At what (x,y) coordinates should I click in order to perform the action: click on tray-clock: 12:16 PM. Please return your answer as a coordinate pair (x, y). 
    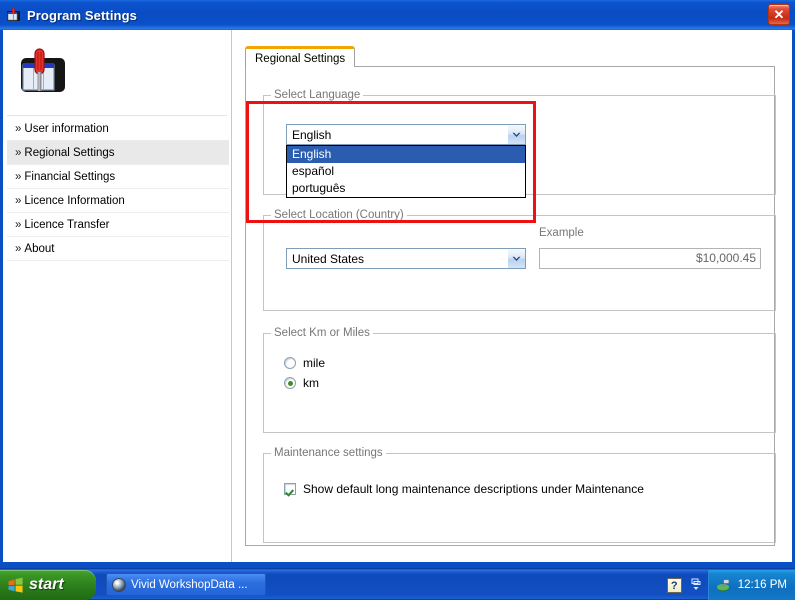
    Looking at the image, I should click on (762, 585).